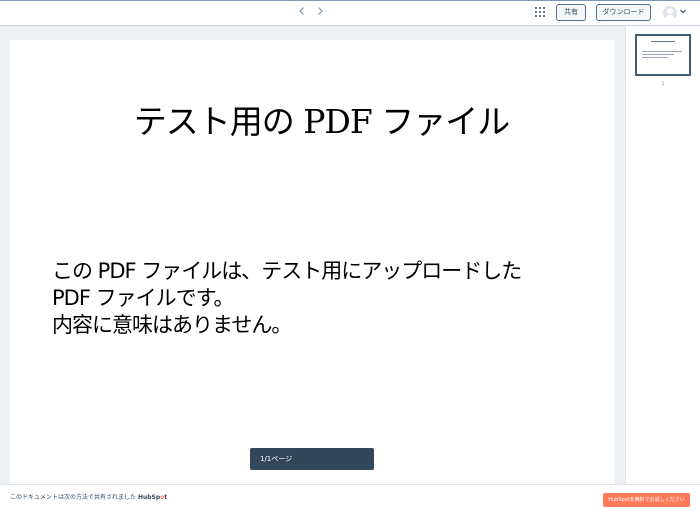 Image resolution: width=700 pixels, height=511 pixels. Describe the element at coordinates (646, 500) in the screenshot. I see `try-hubspot-button: HubSpotを無料でお試しください` at that location.